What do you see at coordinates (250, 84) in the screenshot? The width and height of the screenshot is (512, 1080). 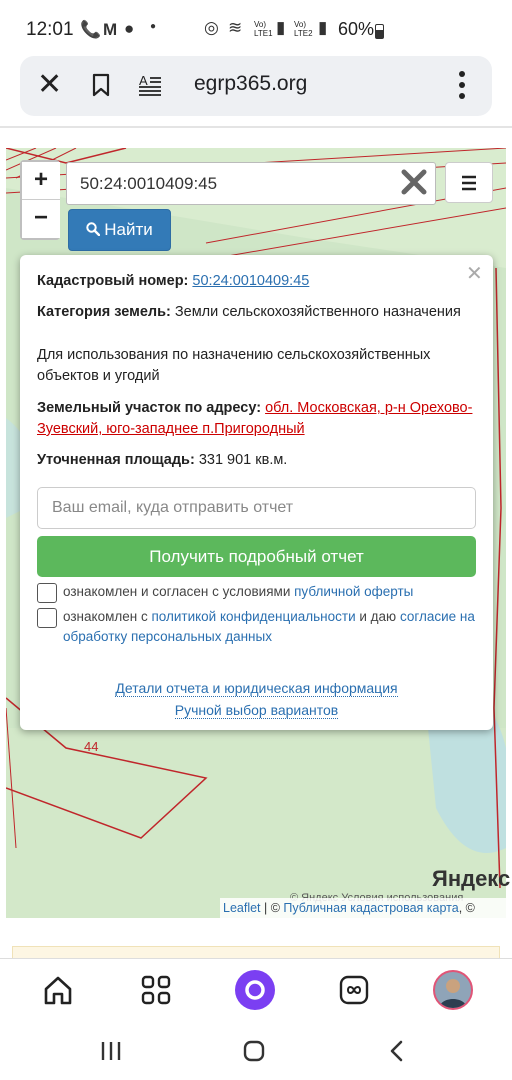 I see `url-text: egrp365.org` at bounding box center [250, 84].